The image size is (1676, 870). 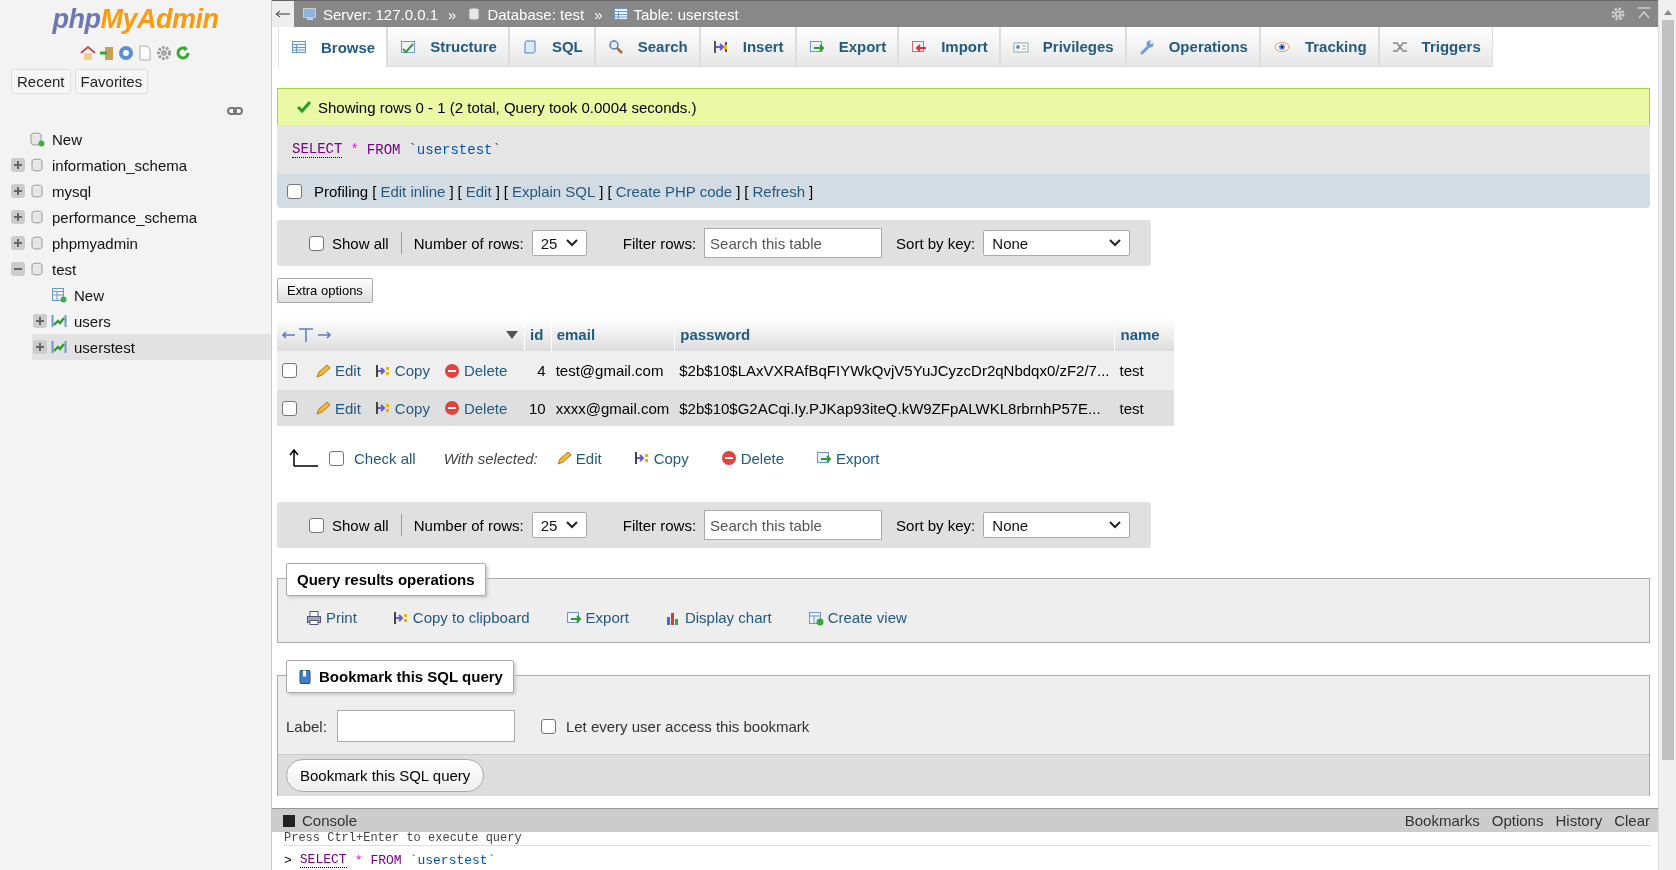 What do you see at coordinates (385, 775) in the screenshot?
I see `bookmark-button: Bookmark this SQL query` at bounding box center [385, 775].